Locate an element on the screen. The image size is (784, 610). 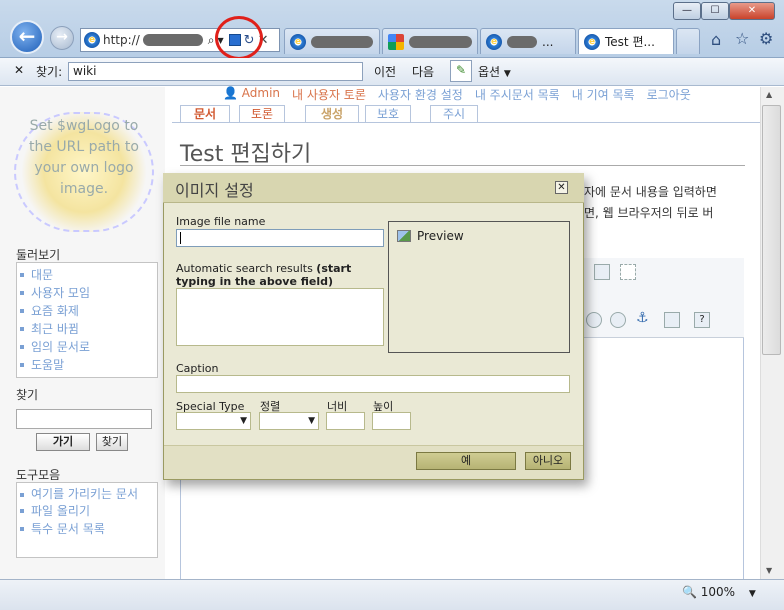
search-portlet: 가기 찾기 is located at coordinates (87, 430).